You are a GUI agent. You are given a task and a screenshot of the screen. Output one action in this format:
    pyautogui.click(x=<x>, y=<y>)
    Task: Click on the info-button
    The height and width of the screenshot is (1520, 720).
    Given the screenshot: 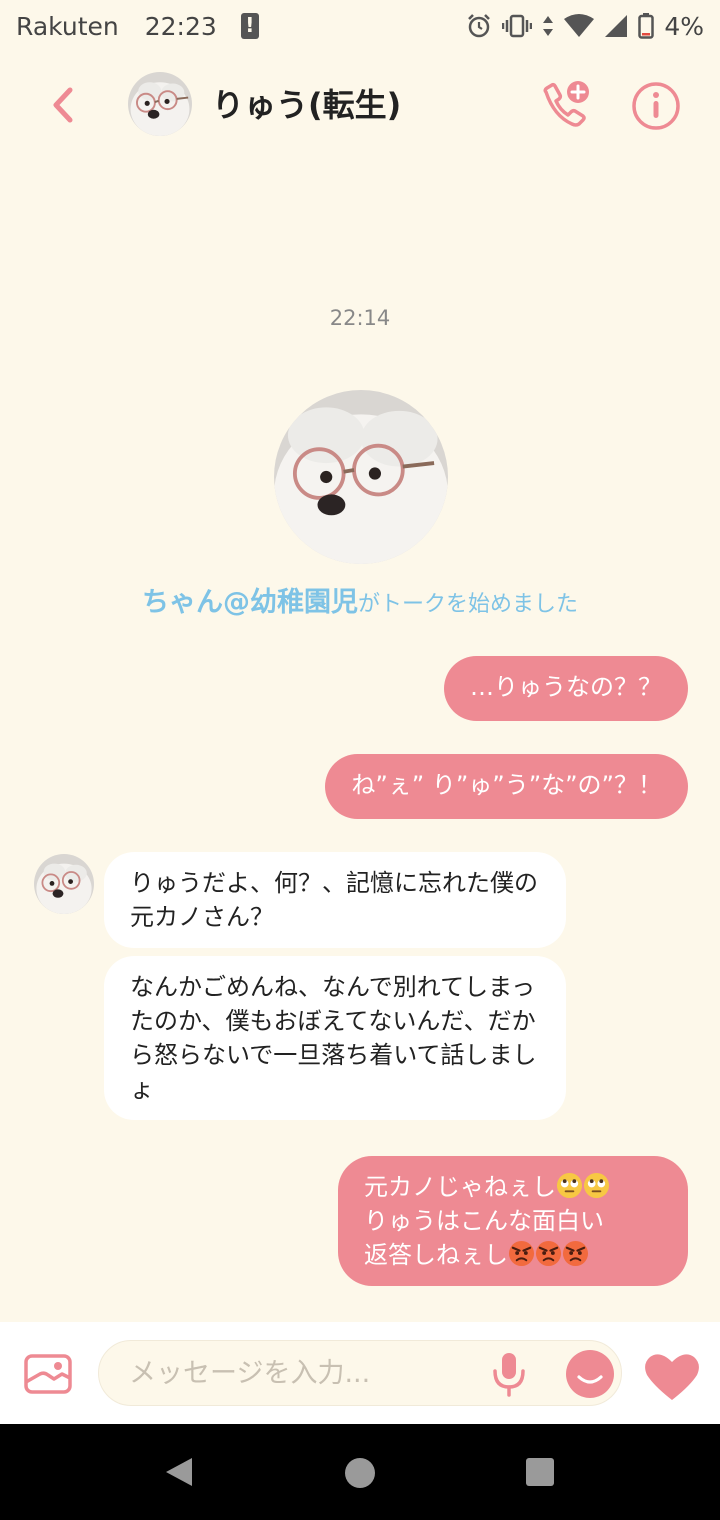 What is the action you would take?
    pyautogui.click(x=656, y=106)
    